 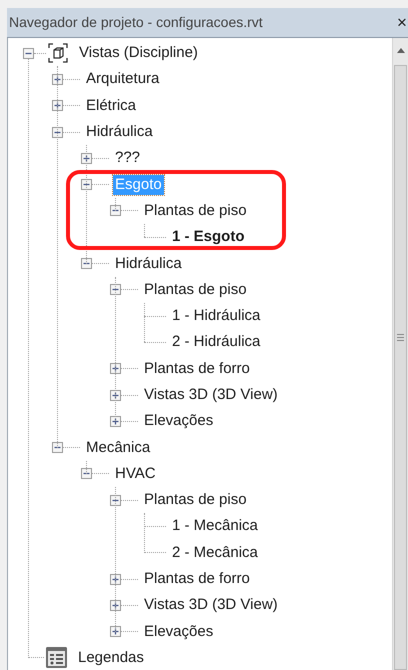 I want to click on tree-item: Mecânica, so click(x=118, y=448).